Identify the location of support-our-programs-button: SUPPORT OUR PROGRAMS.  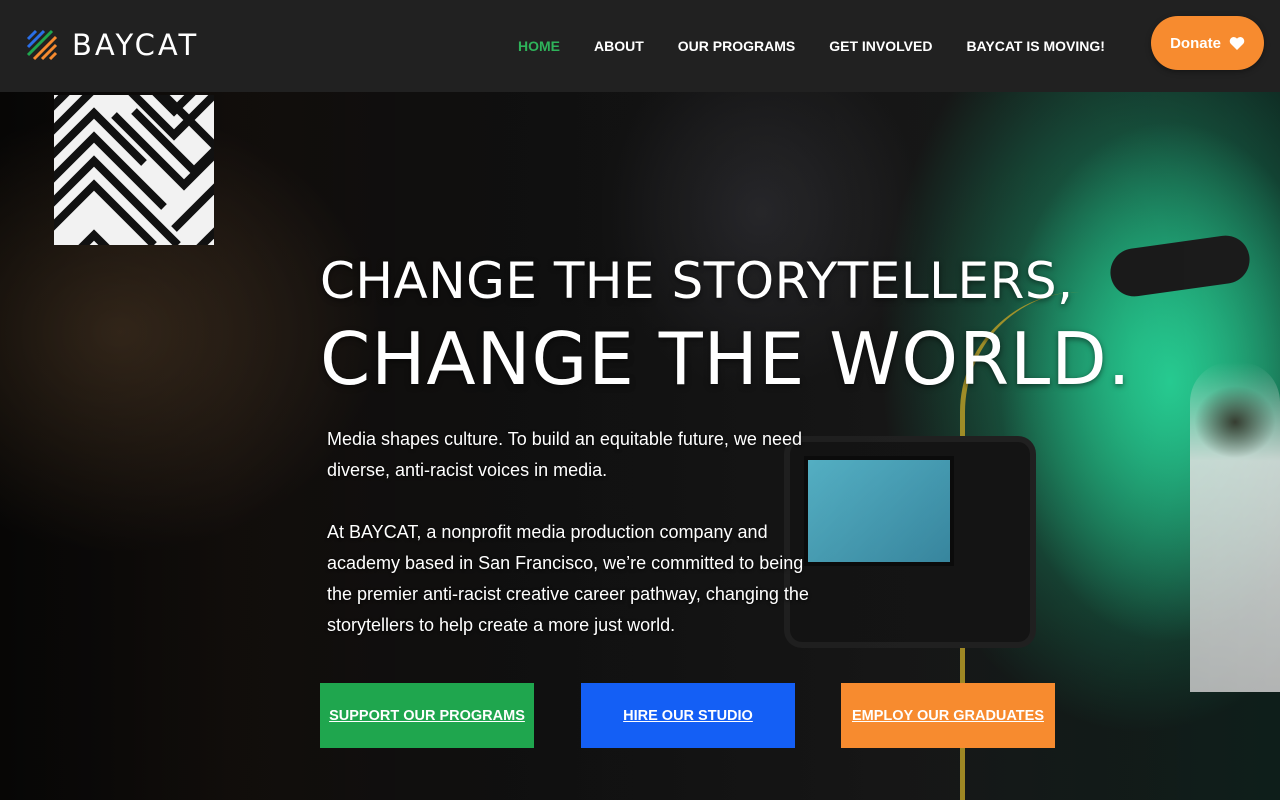
(427, 715).